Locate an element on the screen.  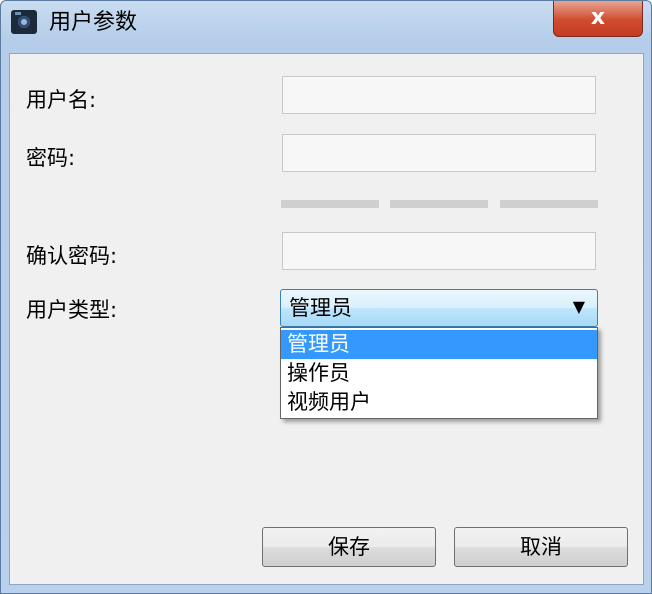
user-type-option-video-user: 视频用户 is located at coordinates (439, 402).